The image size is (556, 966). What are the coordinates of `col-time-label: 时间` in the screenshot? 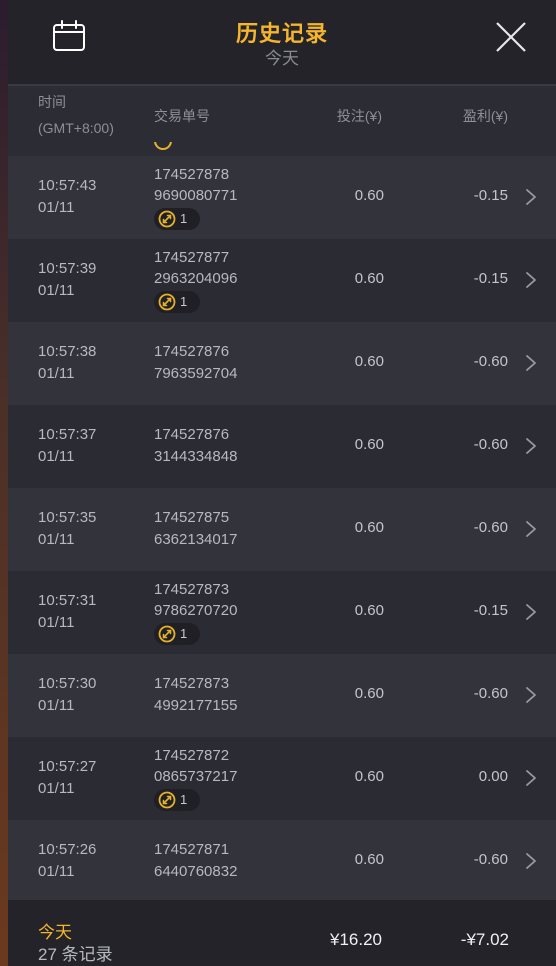 It's located at (52, 102).